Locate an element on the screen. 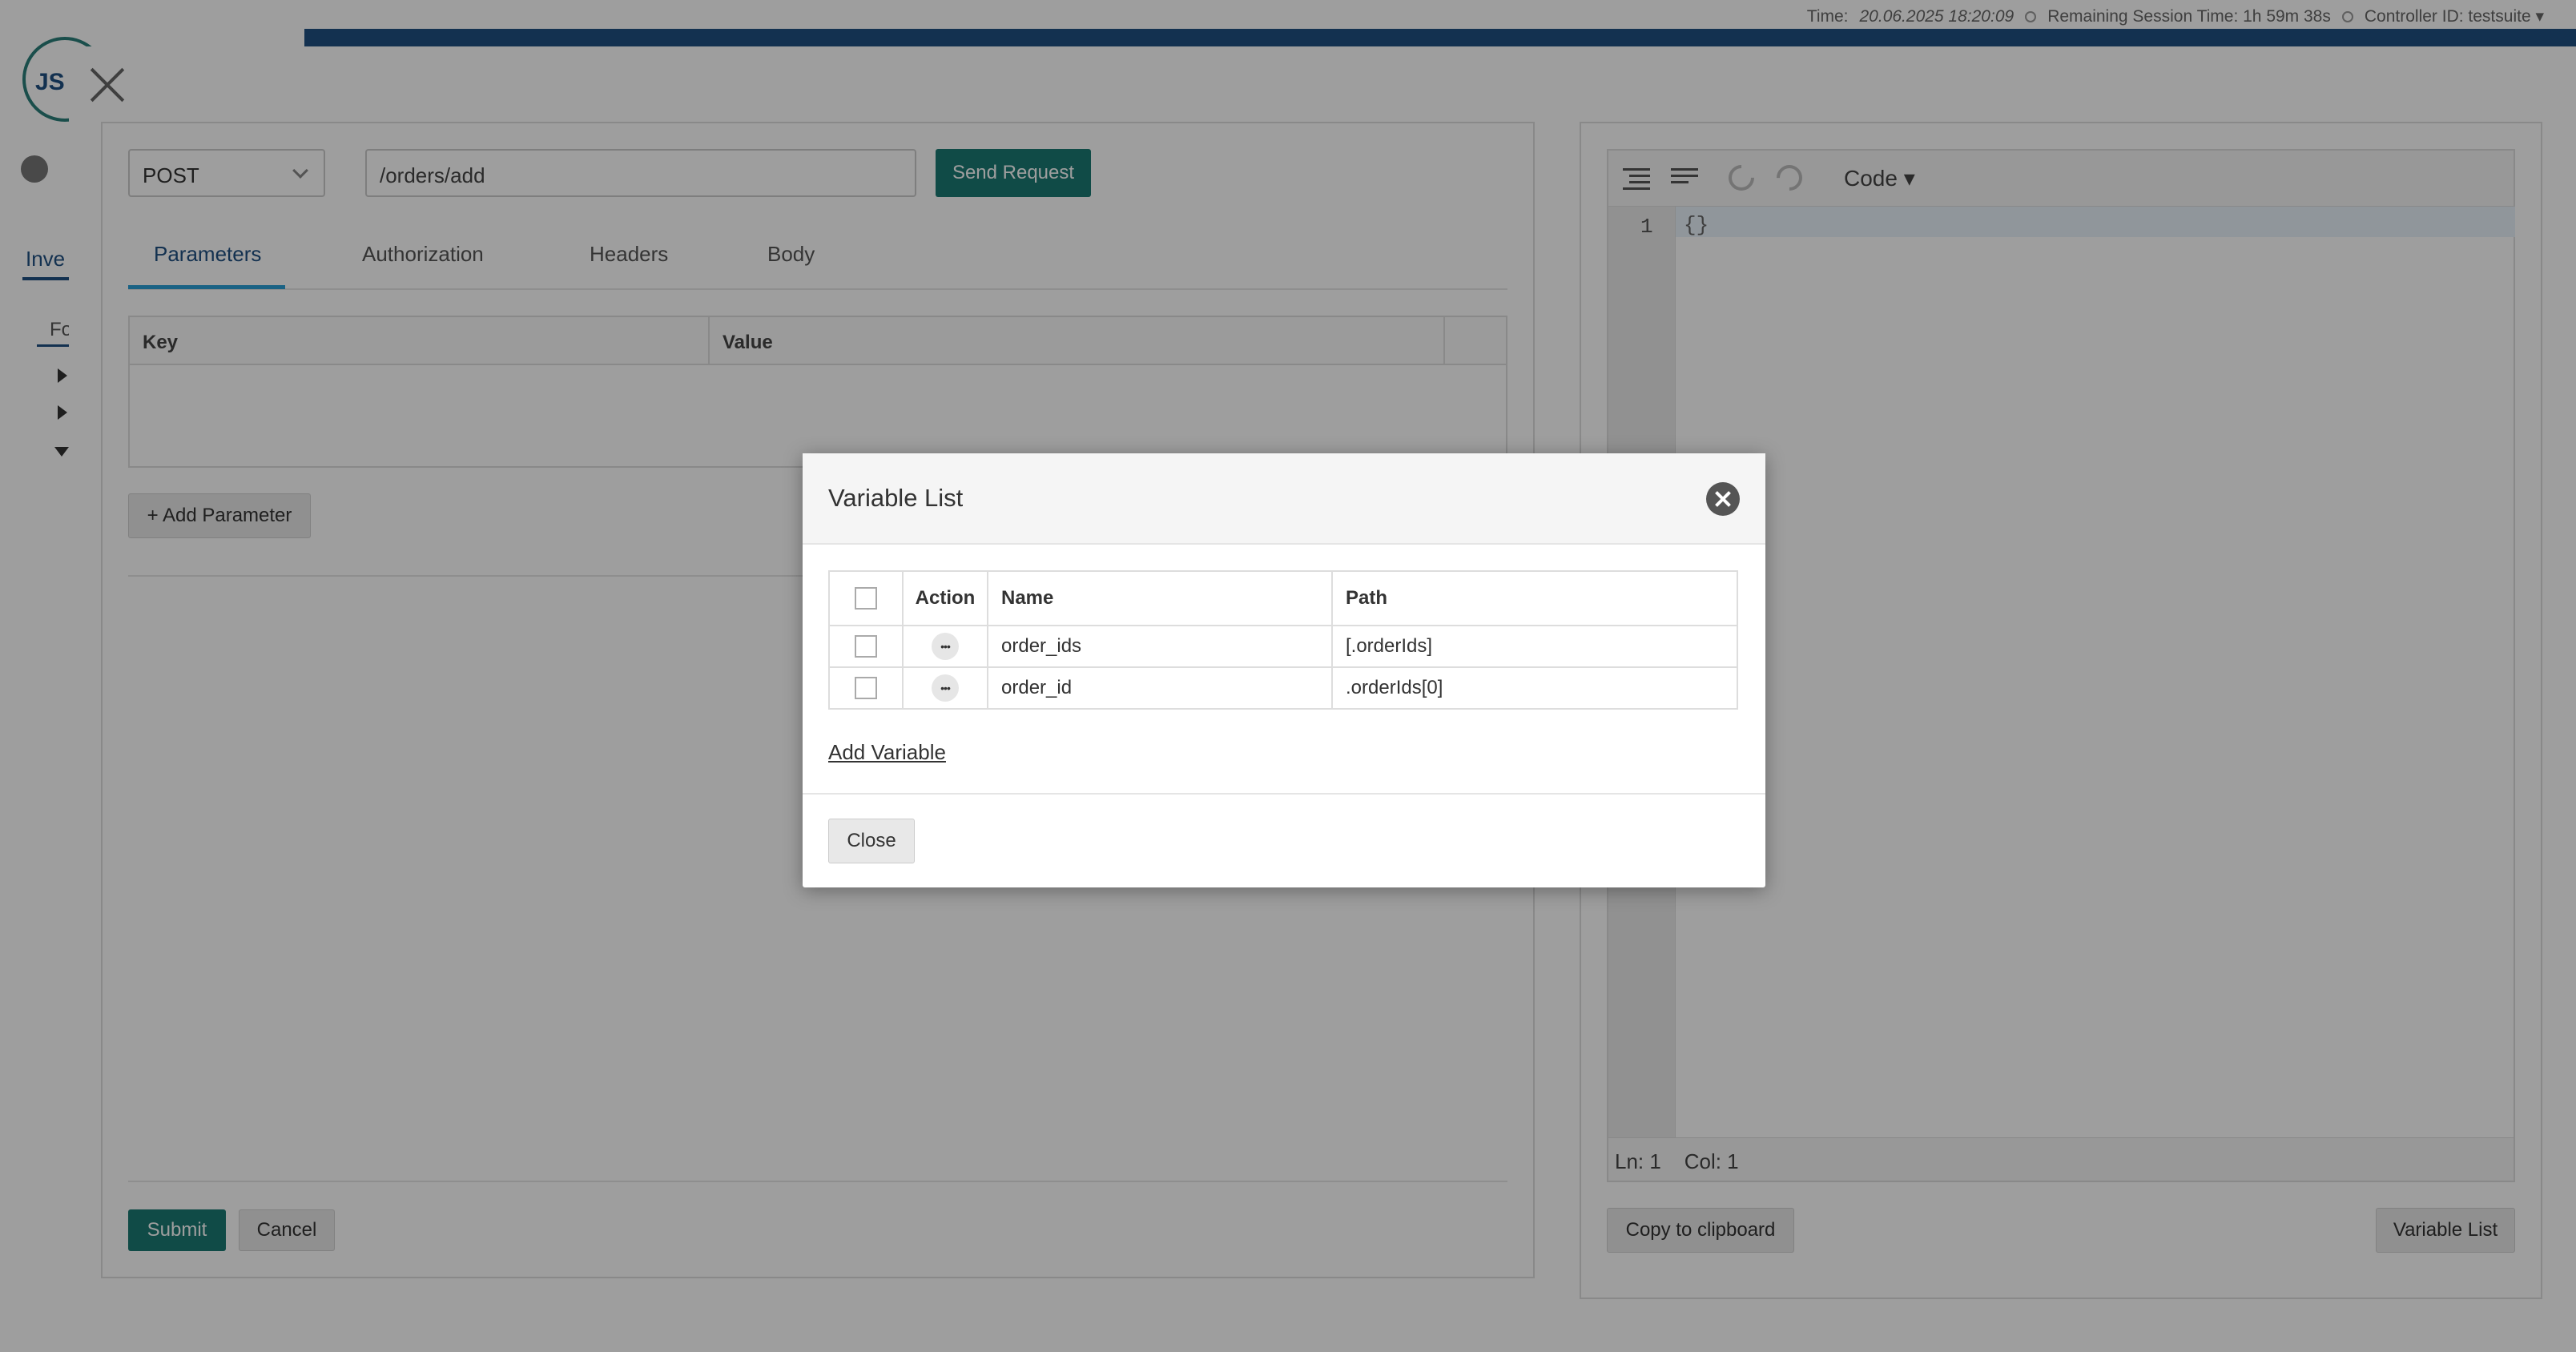 The width and height of the screenshot is (2576, 1352). modal-footer-divider is located at coordinates (1284, 794).